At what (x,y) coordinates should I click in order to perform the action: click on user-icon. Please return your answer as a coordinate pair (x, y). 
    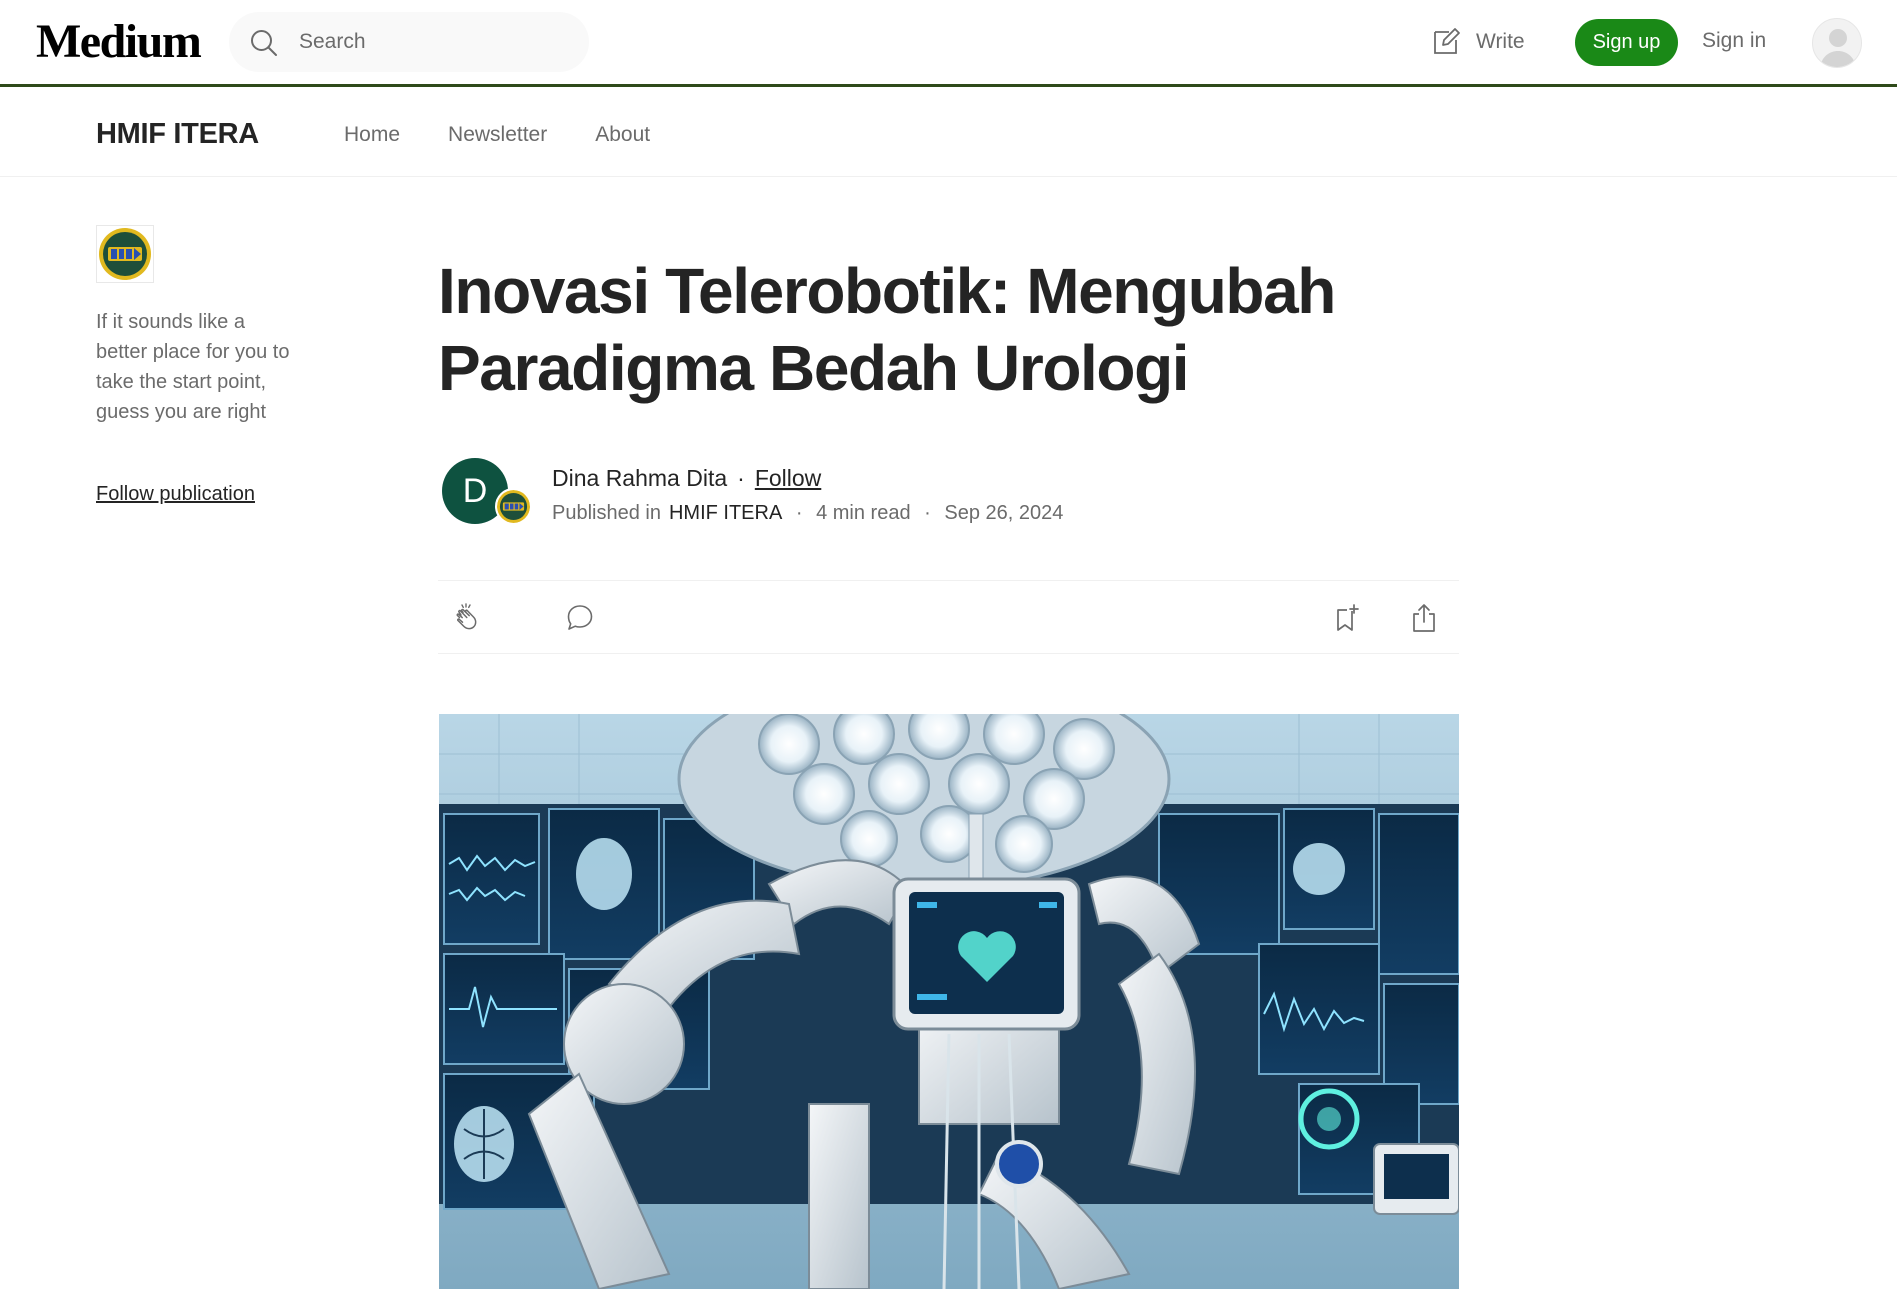
    Looking at the image, I should click on (1838, 48).